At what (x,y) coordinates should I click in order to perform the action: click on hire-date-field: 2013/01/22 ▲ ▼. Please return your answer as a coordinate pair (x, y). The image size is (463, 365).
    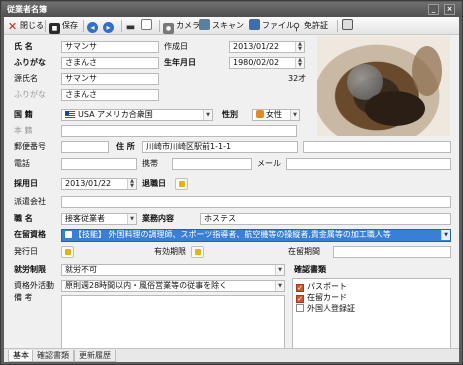
    Looking at the image, I should click on (99, 184).